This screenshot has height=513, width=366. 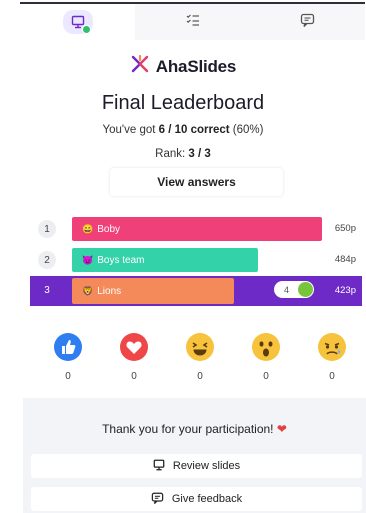 I want to click on reaction-laugh: 0, so click(x=200, y=357).